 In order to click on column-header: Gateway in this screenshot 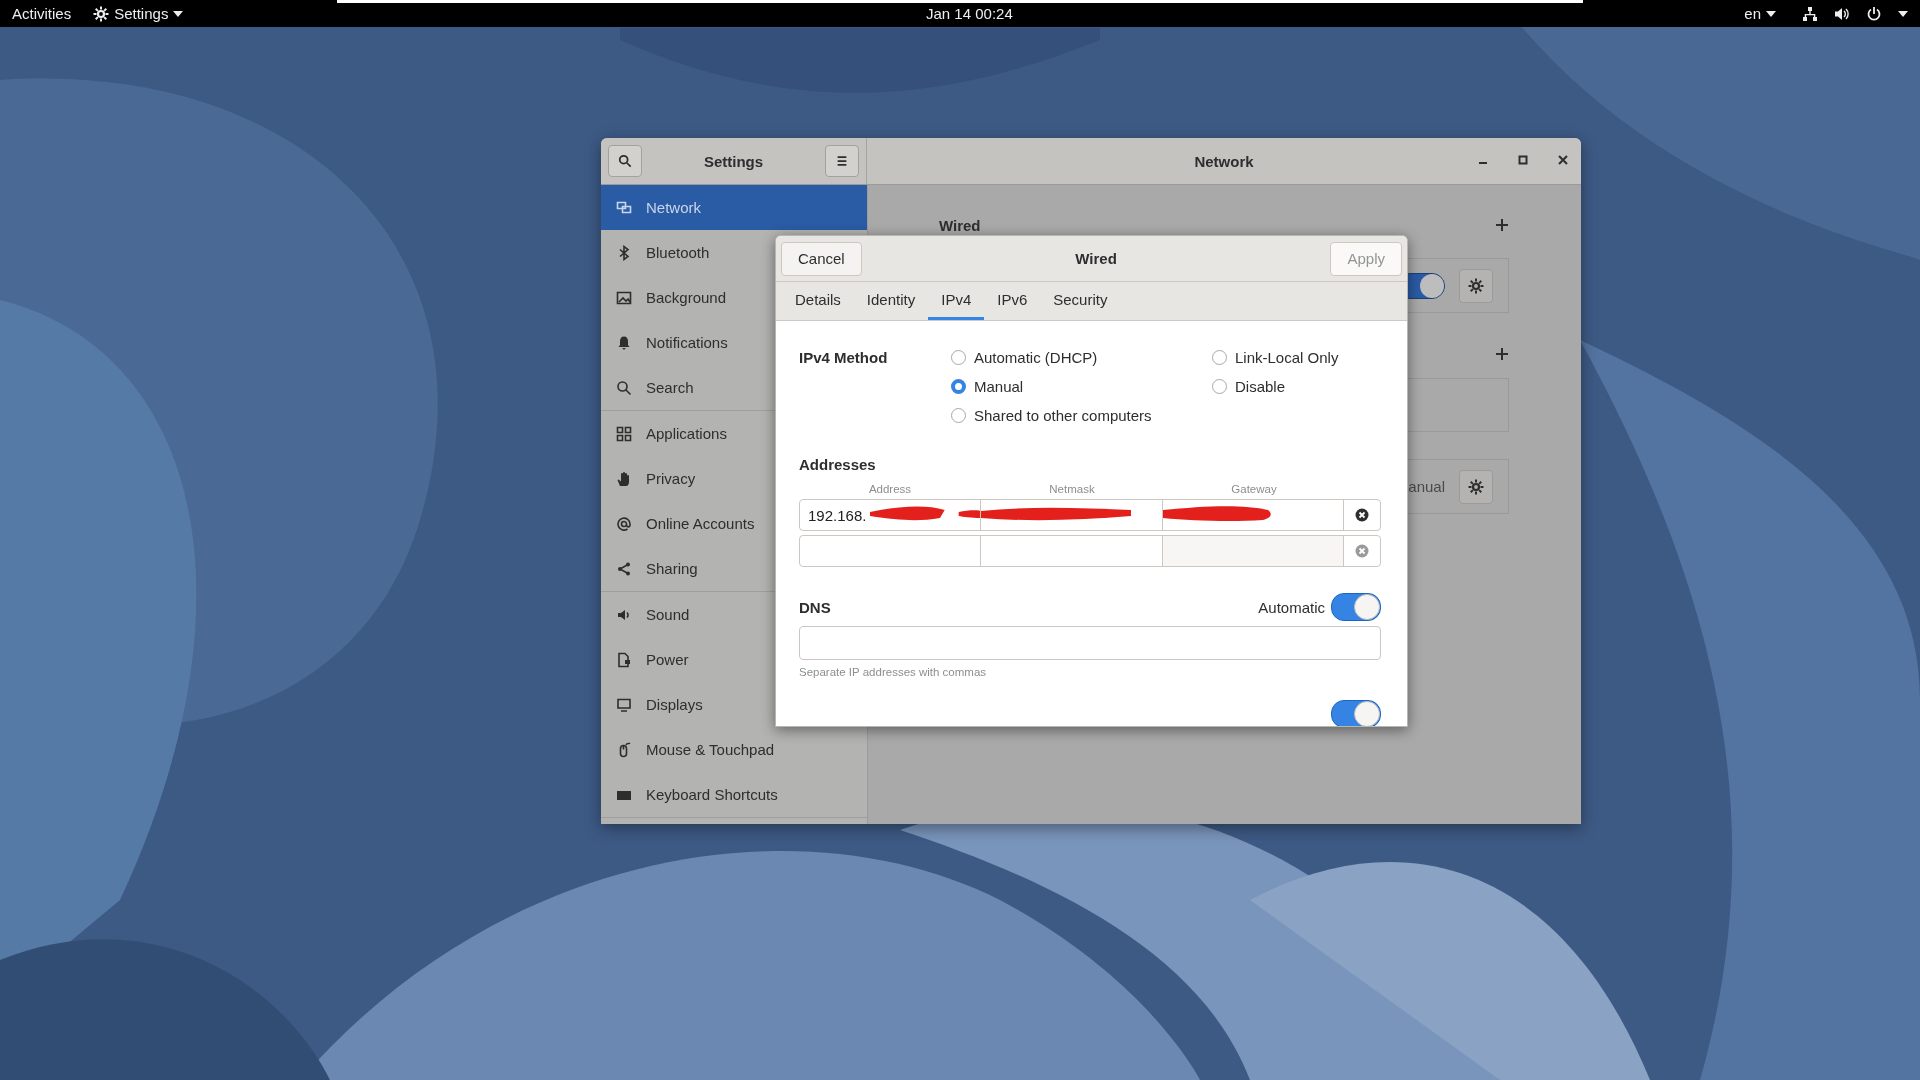, I will do `click(1254, 489)`.